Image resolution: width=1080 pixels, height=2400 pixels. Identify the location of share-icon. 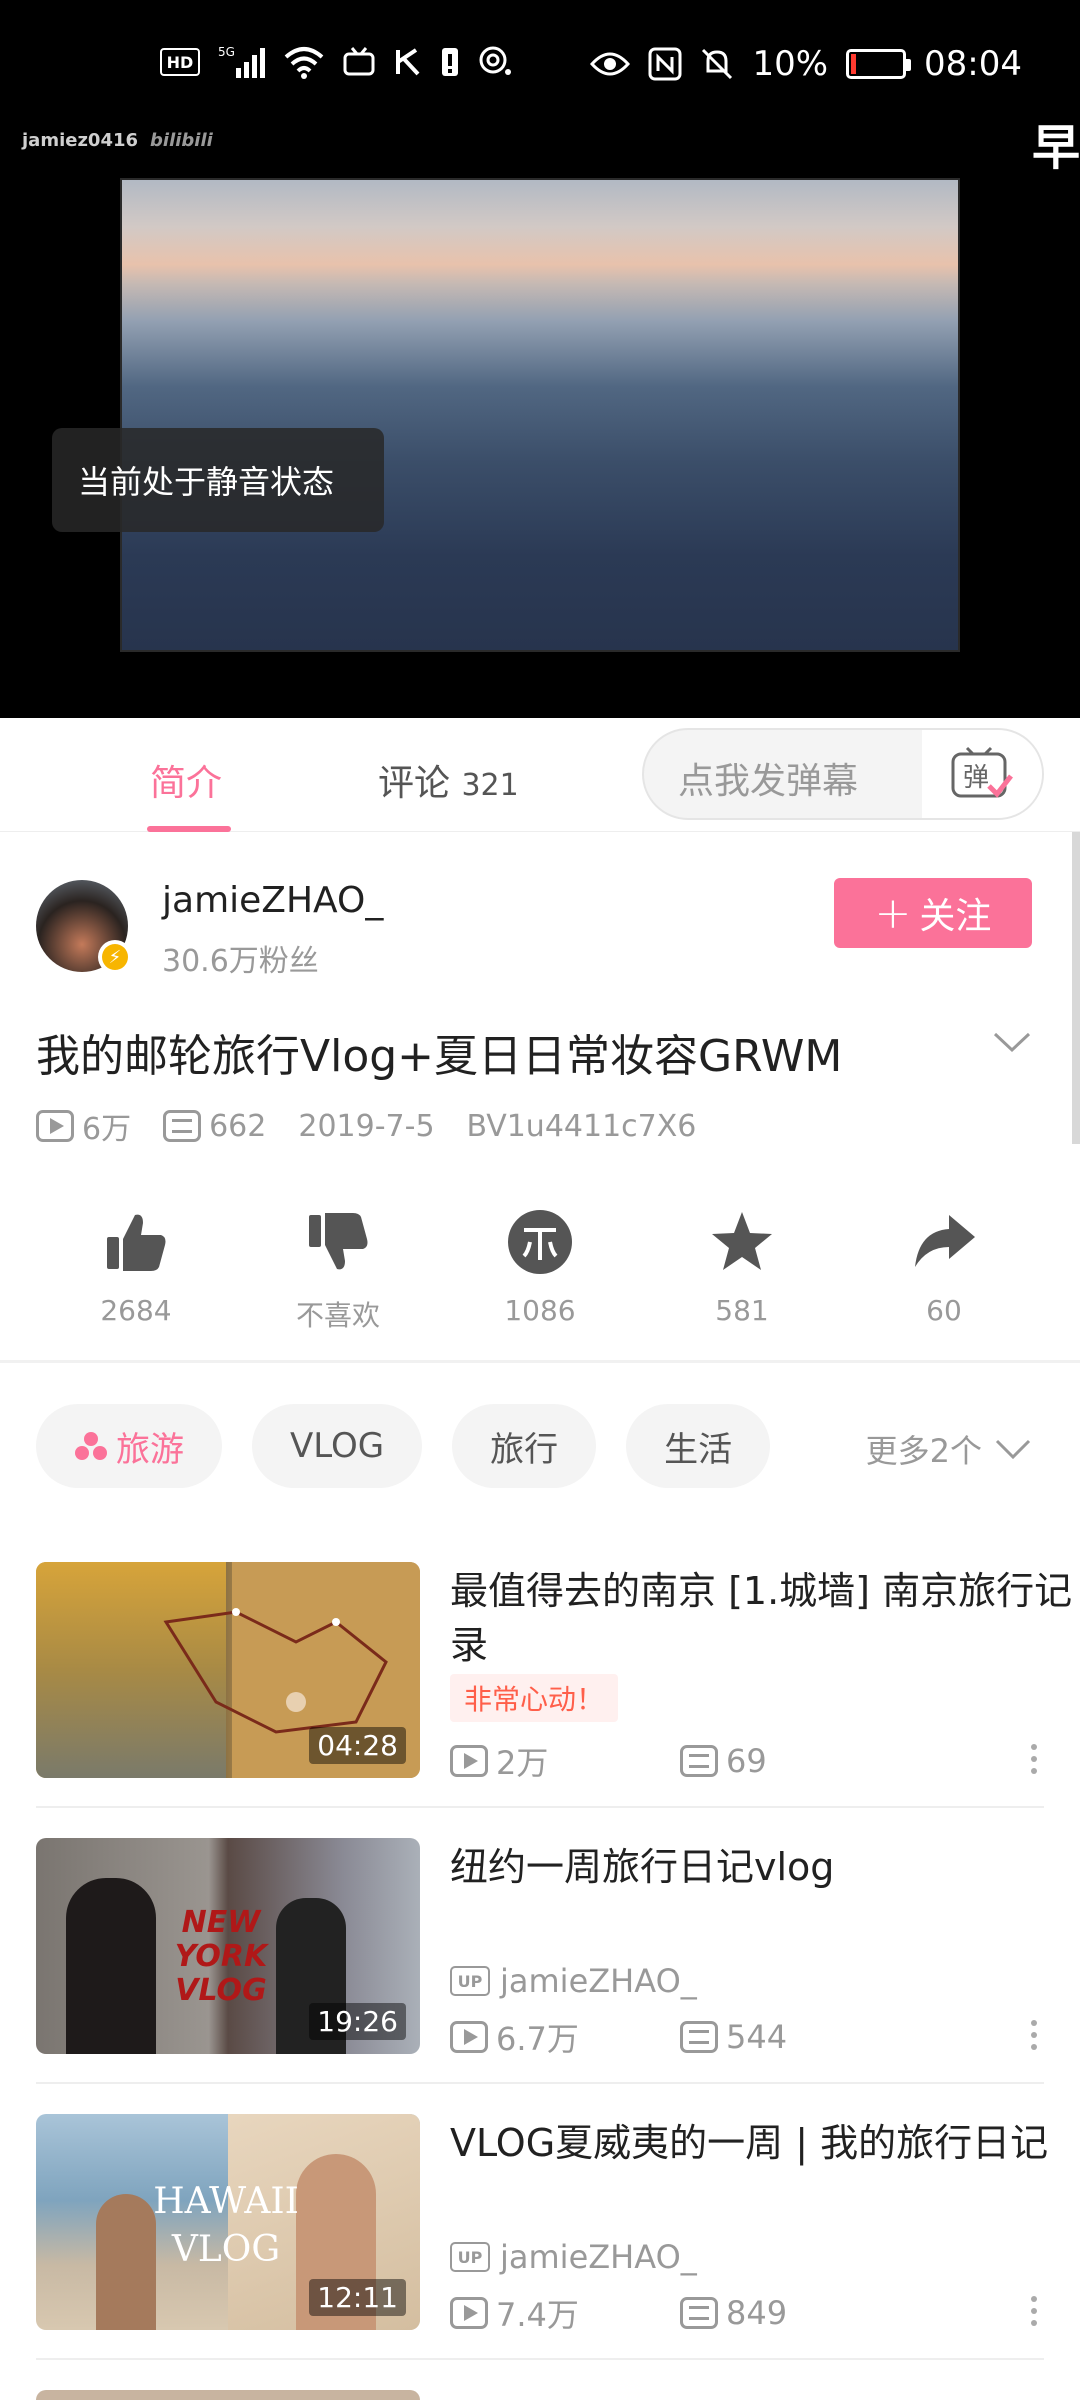
(945, 1241).